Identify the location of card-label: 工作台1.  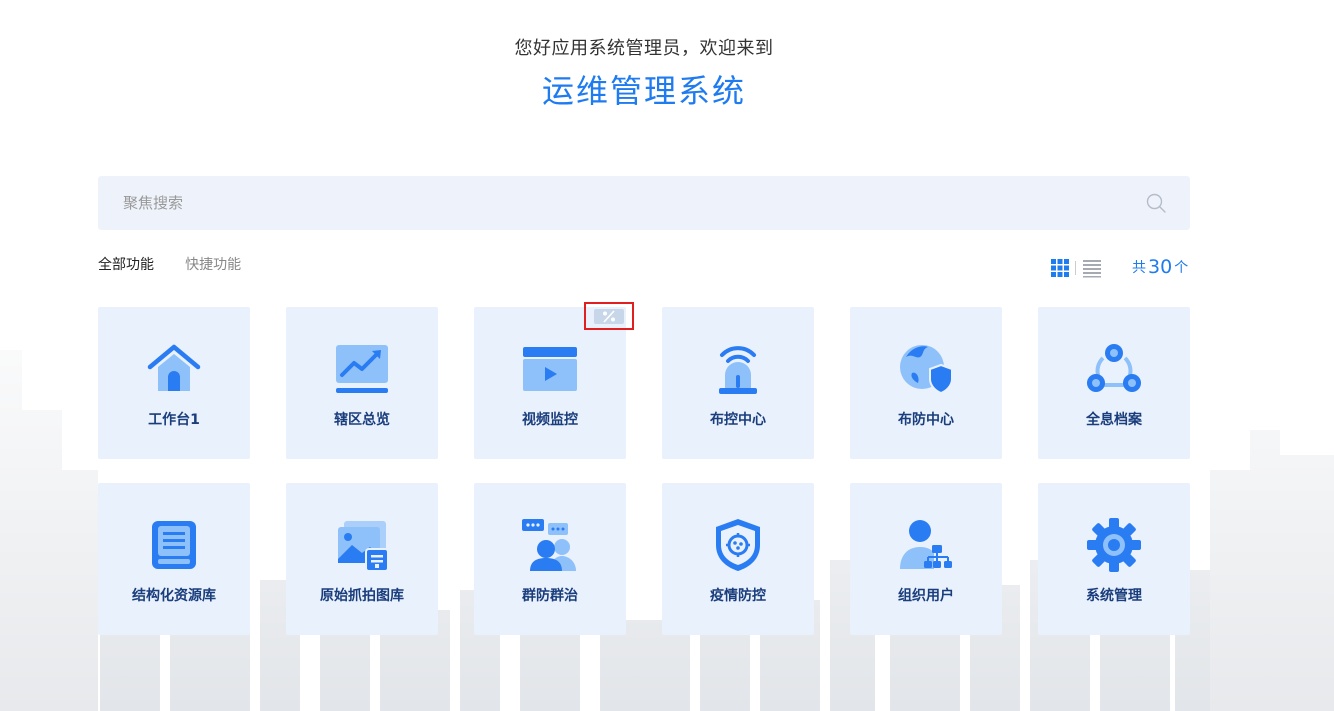
(174, 420).